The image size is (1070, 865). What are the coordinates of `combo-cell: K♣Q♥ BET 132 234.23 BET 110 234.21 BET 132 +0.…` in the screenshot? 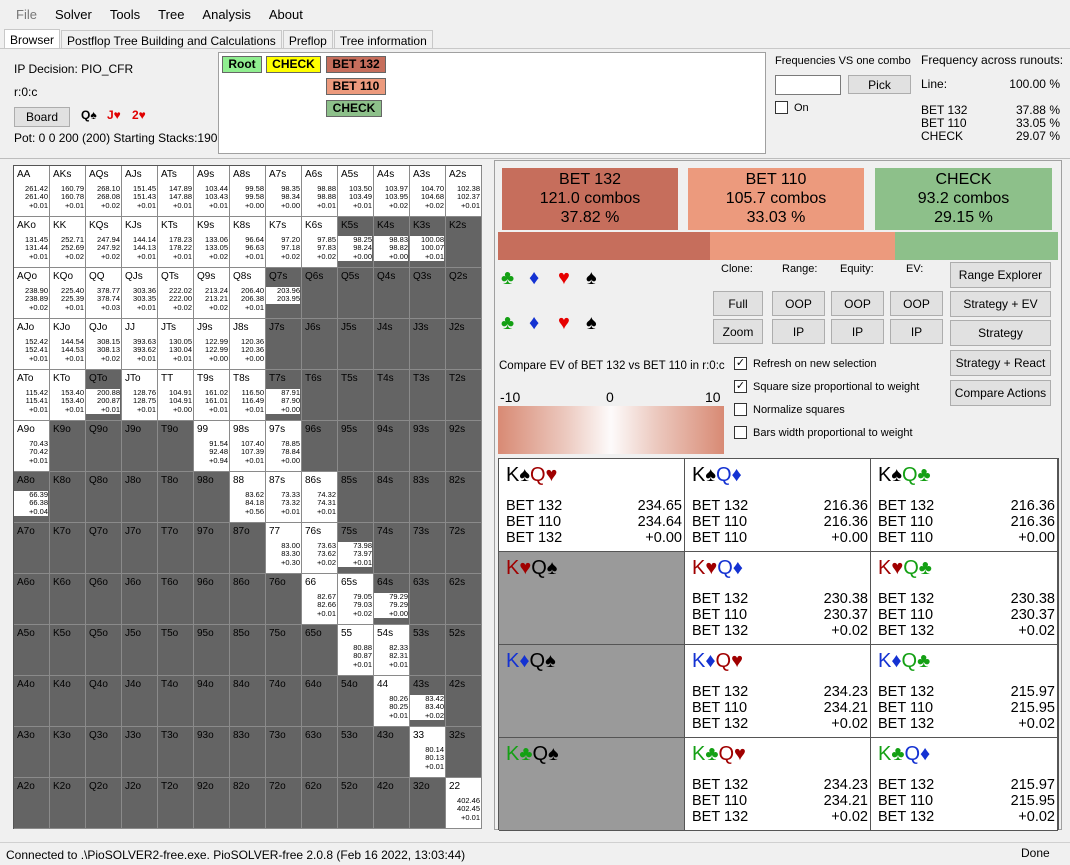 It's located at (778, 784).